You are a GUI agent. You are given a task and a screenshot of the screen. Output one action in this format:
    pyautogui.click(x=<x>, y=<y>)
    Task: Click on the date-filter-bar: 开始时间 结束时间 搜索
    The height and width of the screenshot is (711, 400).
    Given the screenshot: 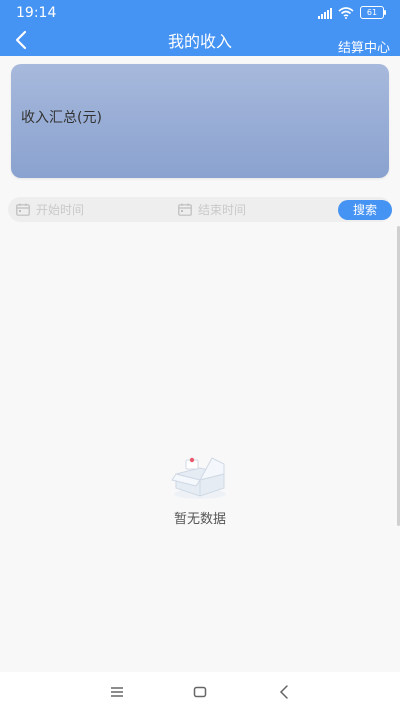 What is the action you would take?
    pyautogui.click(x=200, y=209)
    